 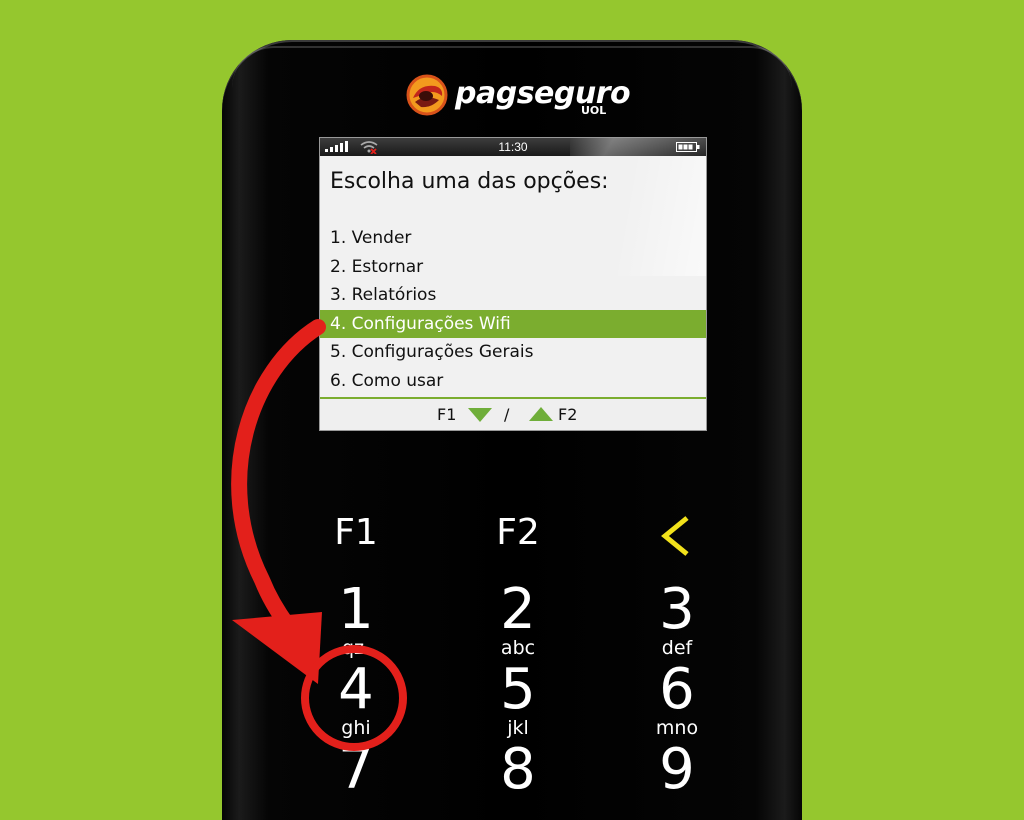 What do you see at coordinates (319, 535) in the screenshot?
I see `curved-arrow-icon` at bounding box center [319, 535].